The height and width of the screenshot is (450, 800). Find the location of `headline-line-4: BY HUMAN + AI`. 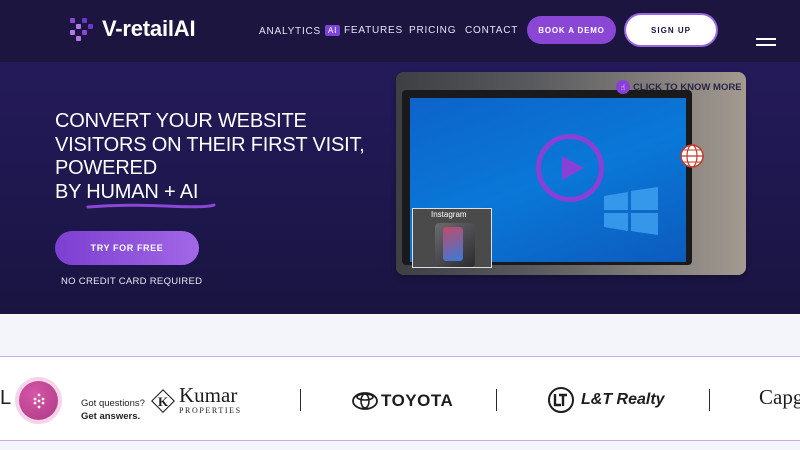

headline-line-4: BY HUMAN + AI is located at coordinates (210, 194).